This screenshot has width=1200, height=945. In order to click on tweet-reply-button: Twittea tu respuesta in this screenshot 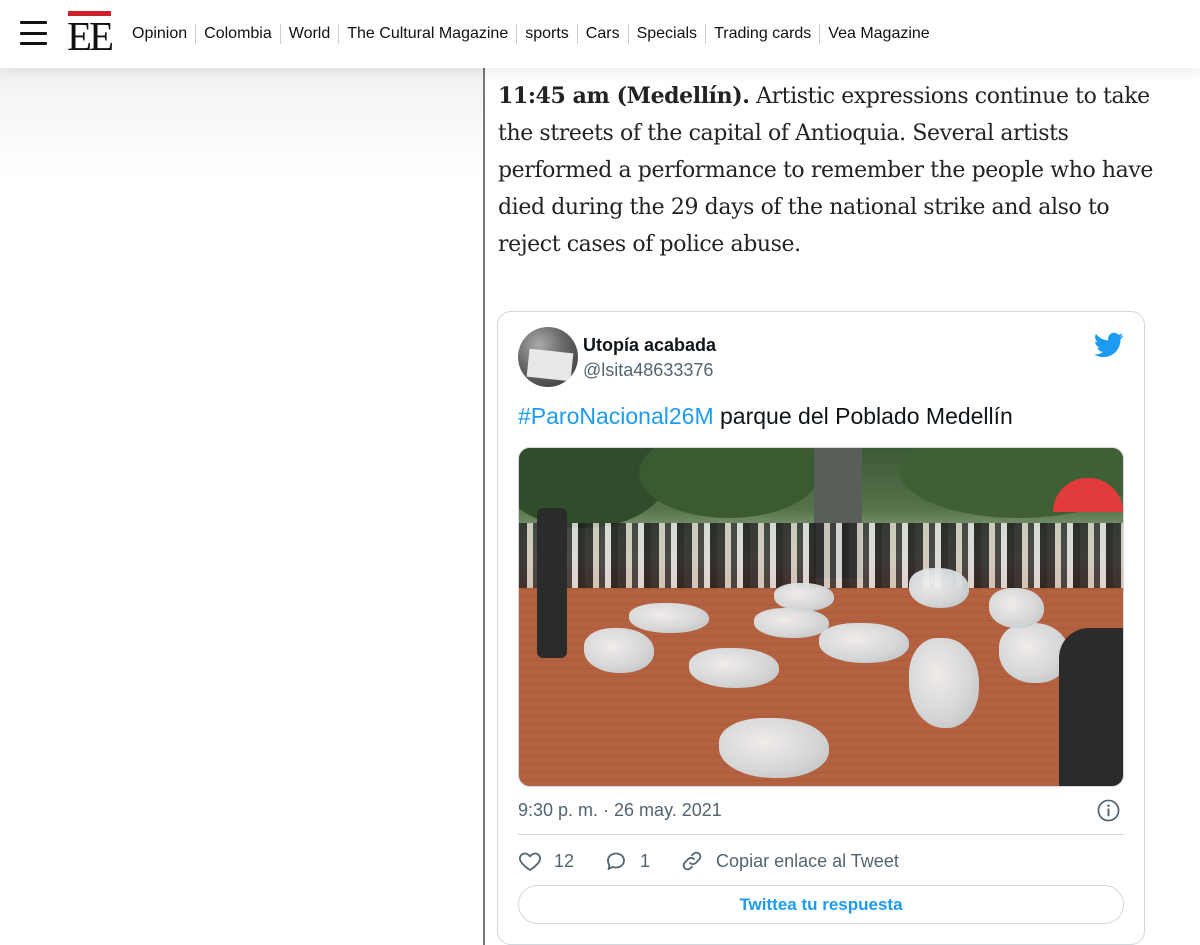, I will do `click(821, 904)`.